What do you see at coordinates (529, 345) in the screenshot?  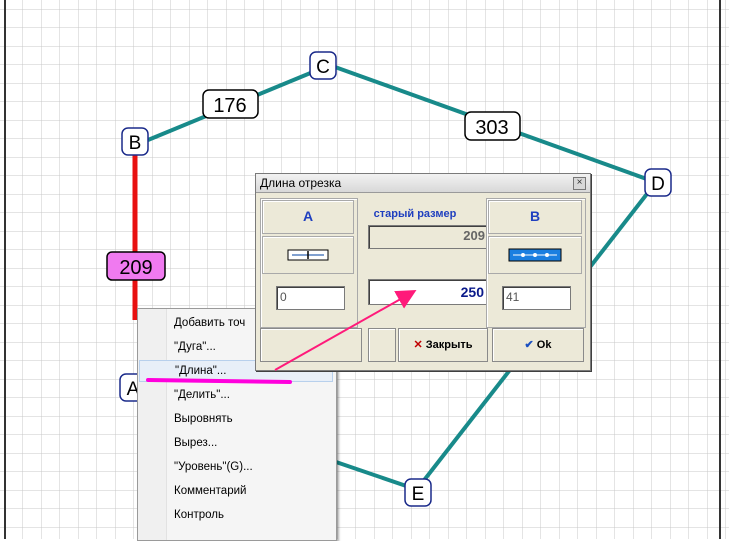 I see `checkmark-icon: ✔` at bounding box center [529, 345].